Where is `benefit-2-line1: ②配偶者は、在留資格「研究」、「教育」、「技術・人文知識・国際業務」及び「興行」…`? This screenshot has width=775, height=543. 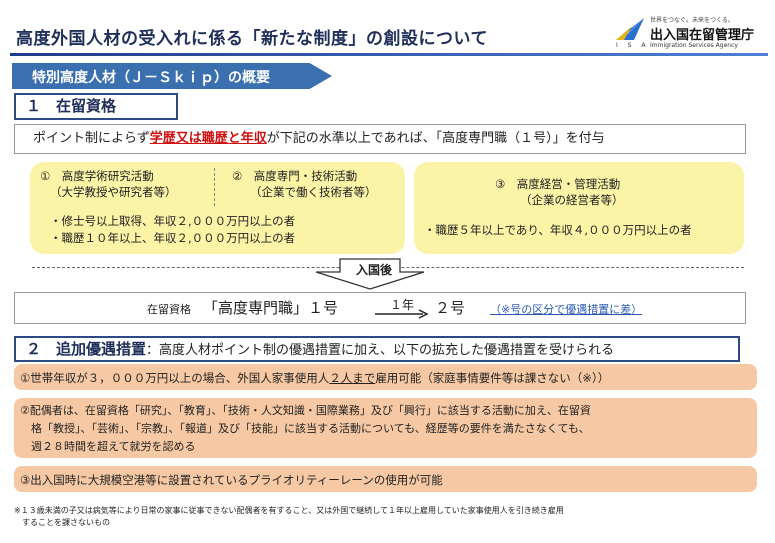 benefit-2-line1: ②配偶者は、在留資格「研究」、「教育」、「技術・人文知識・国際業務」及び「興行」… is located at coordinates (305, 410).